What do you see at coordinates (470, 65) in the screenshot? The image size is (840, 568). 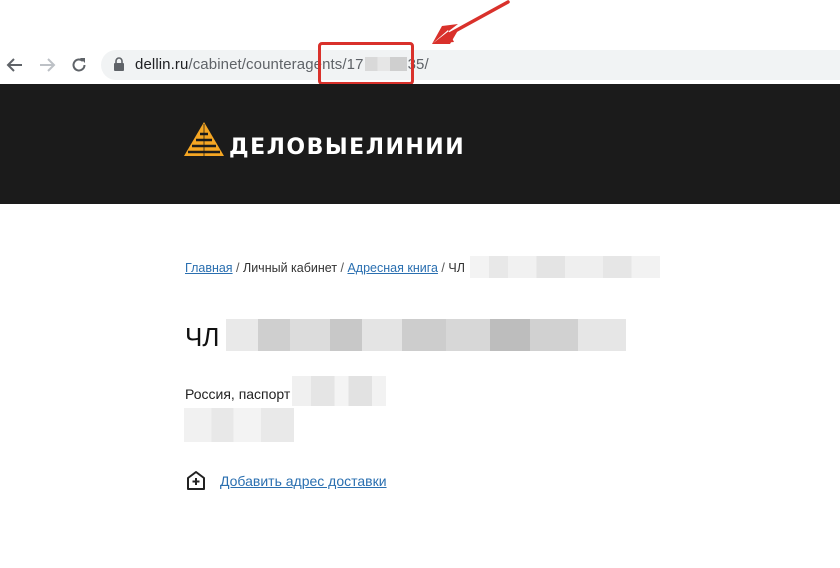 I see `address-bar: dellin.ru/cabinet/counteragents/17 35/` at bounding box center [470, 65].